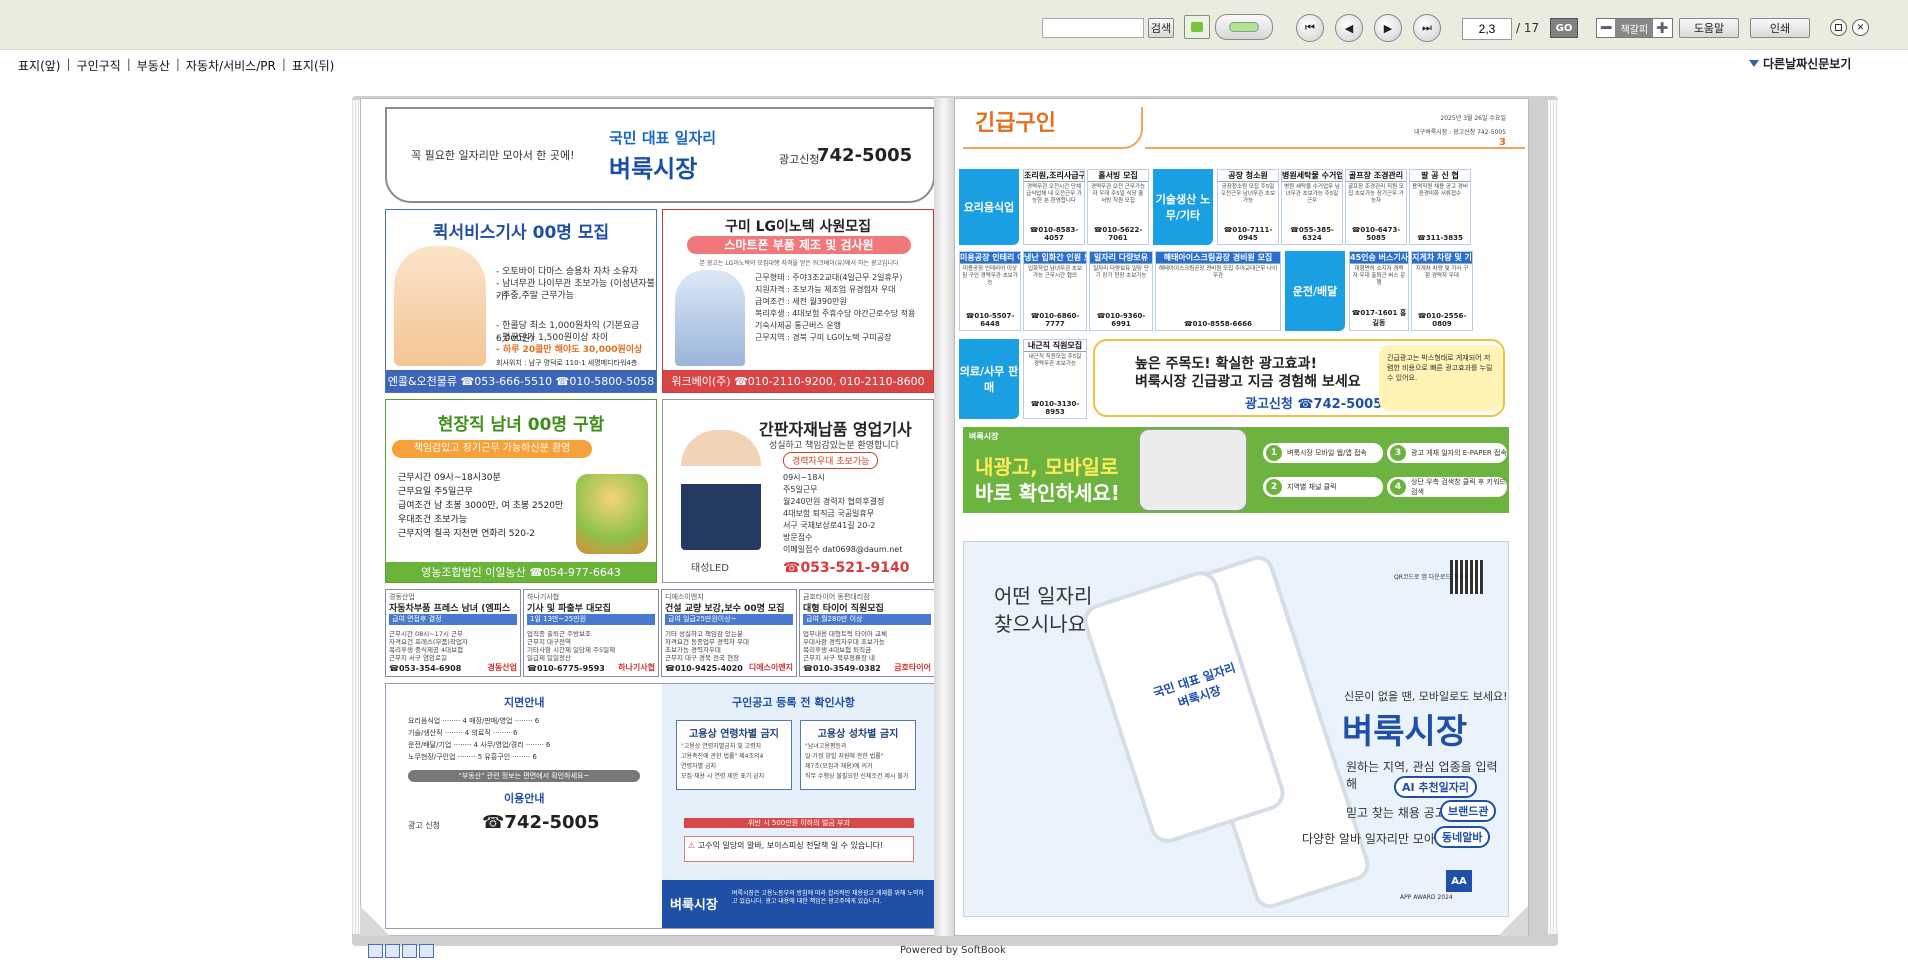 The height and width of the screenshot is (963, 1908). I want to click on category-tile-medical: 의료/사무 판매, so click(989, 379).